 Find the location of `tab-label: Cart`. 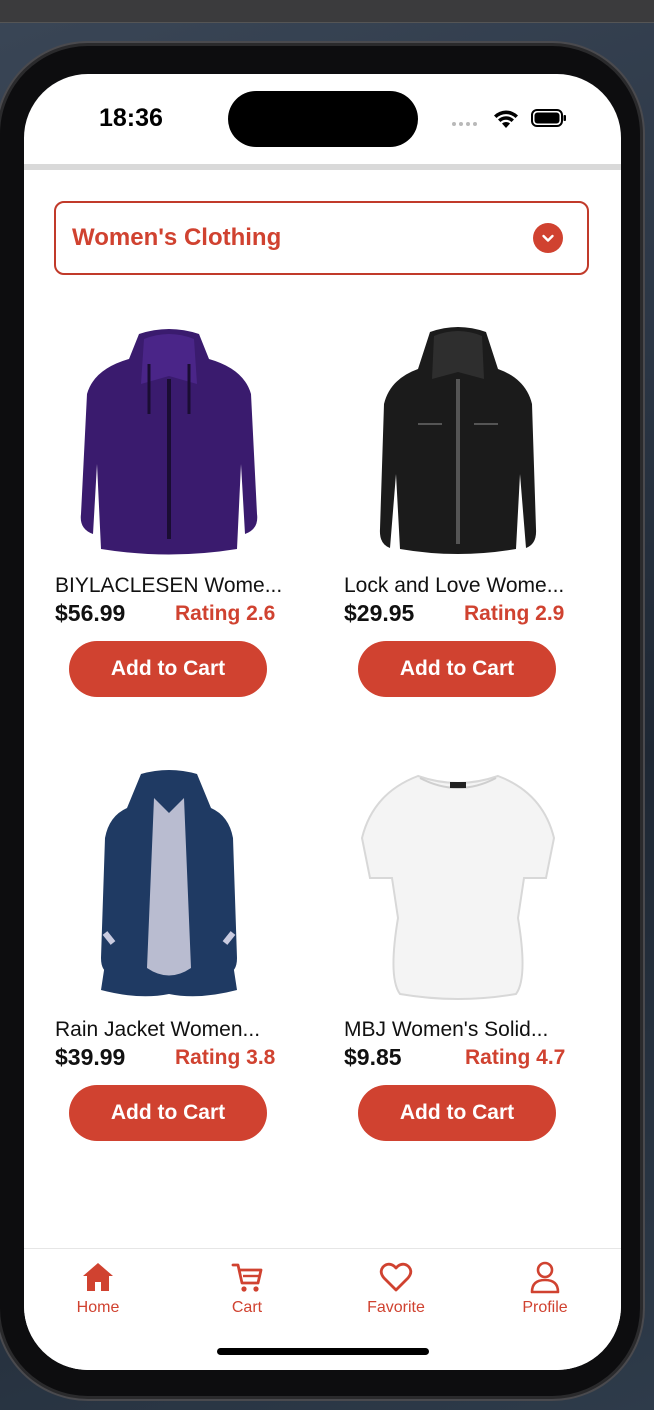

tab-label: Cart is located at coordinates (247, 1307).